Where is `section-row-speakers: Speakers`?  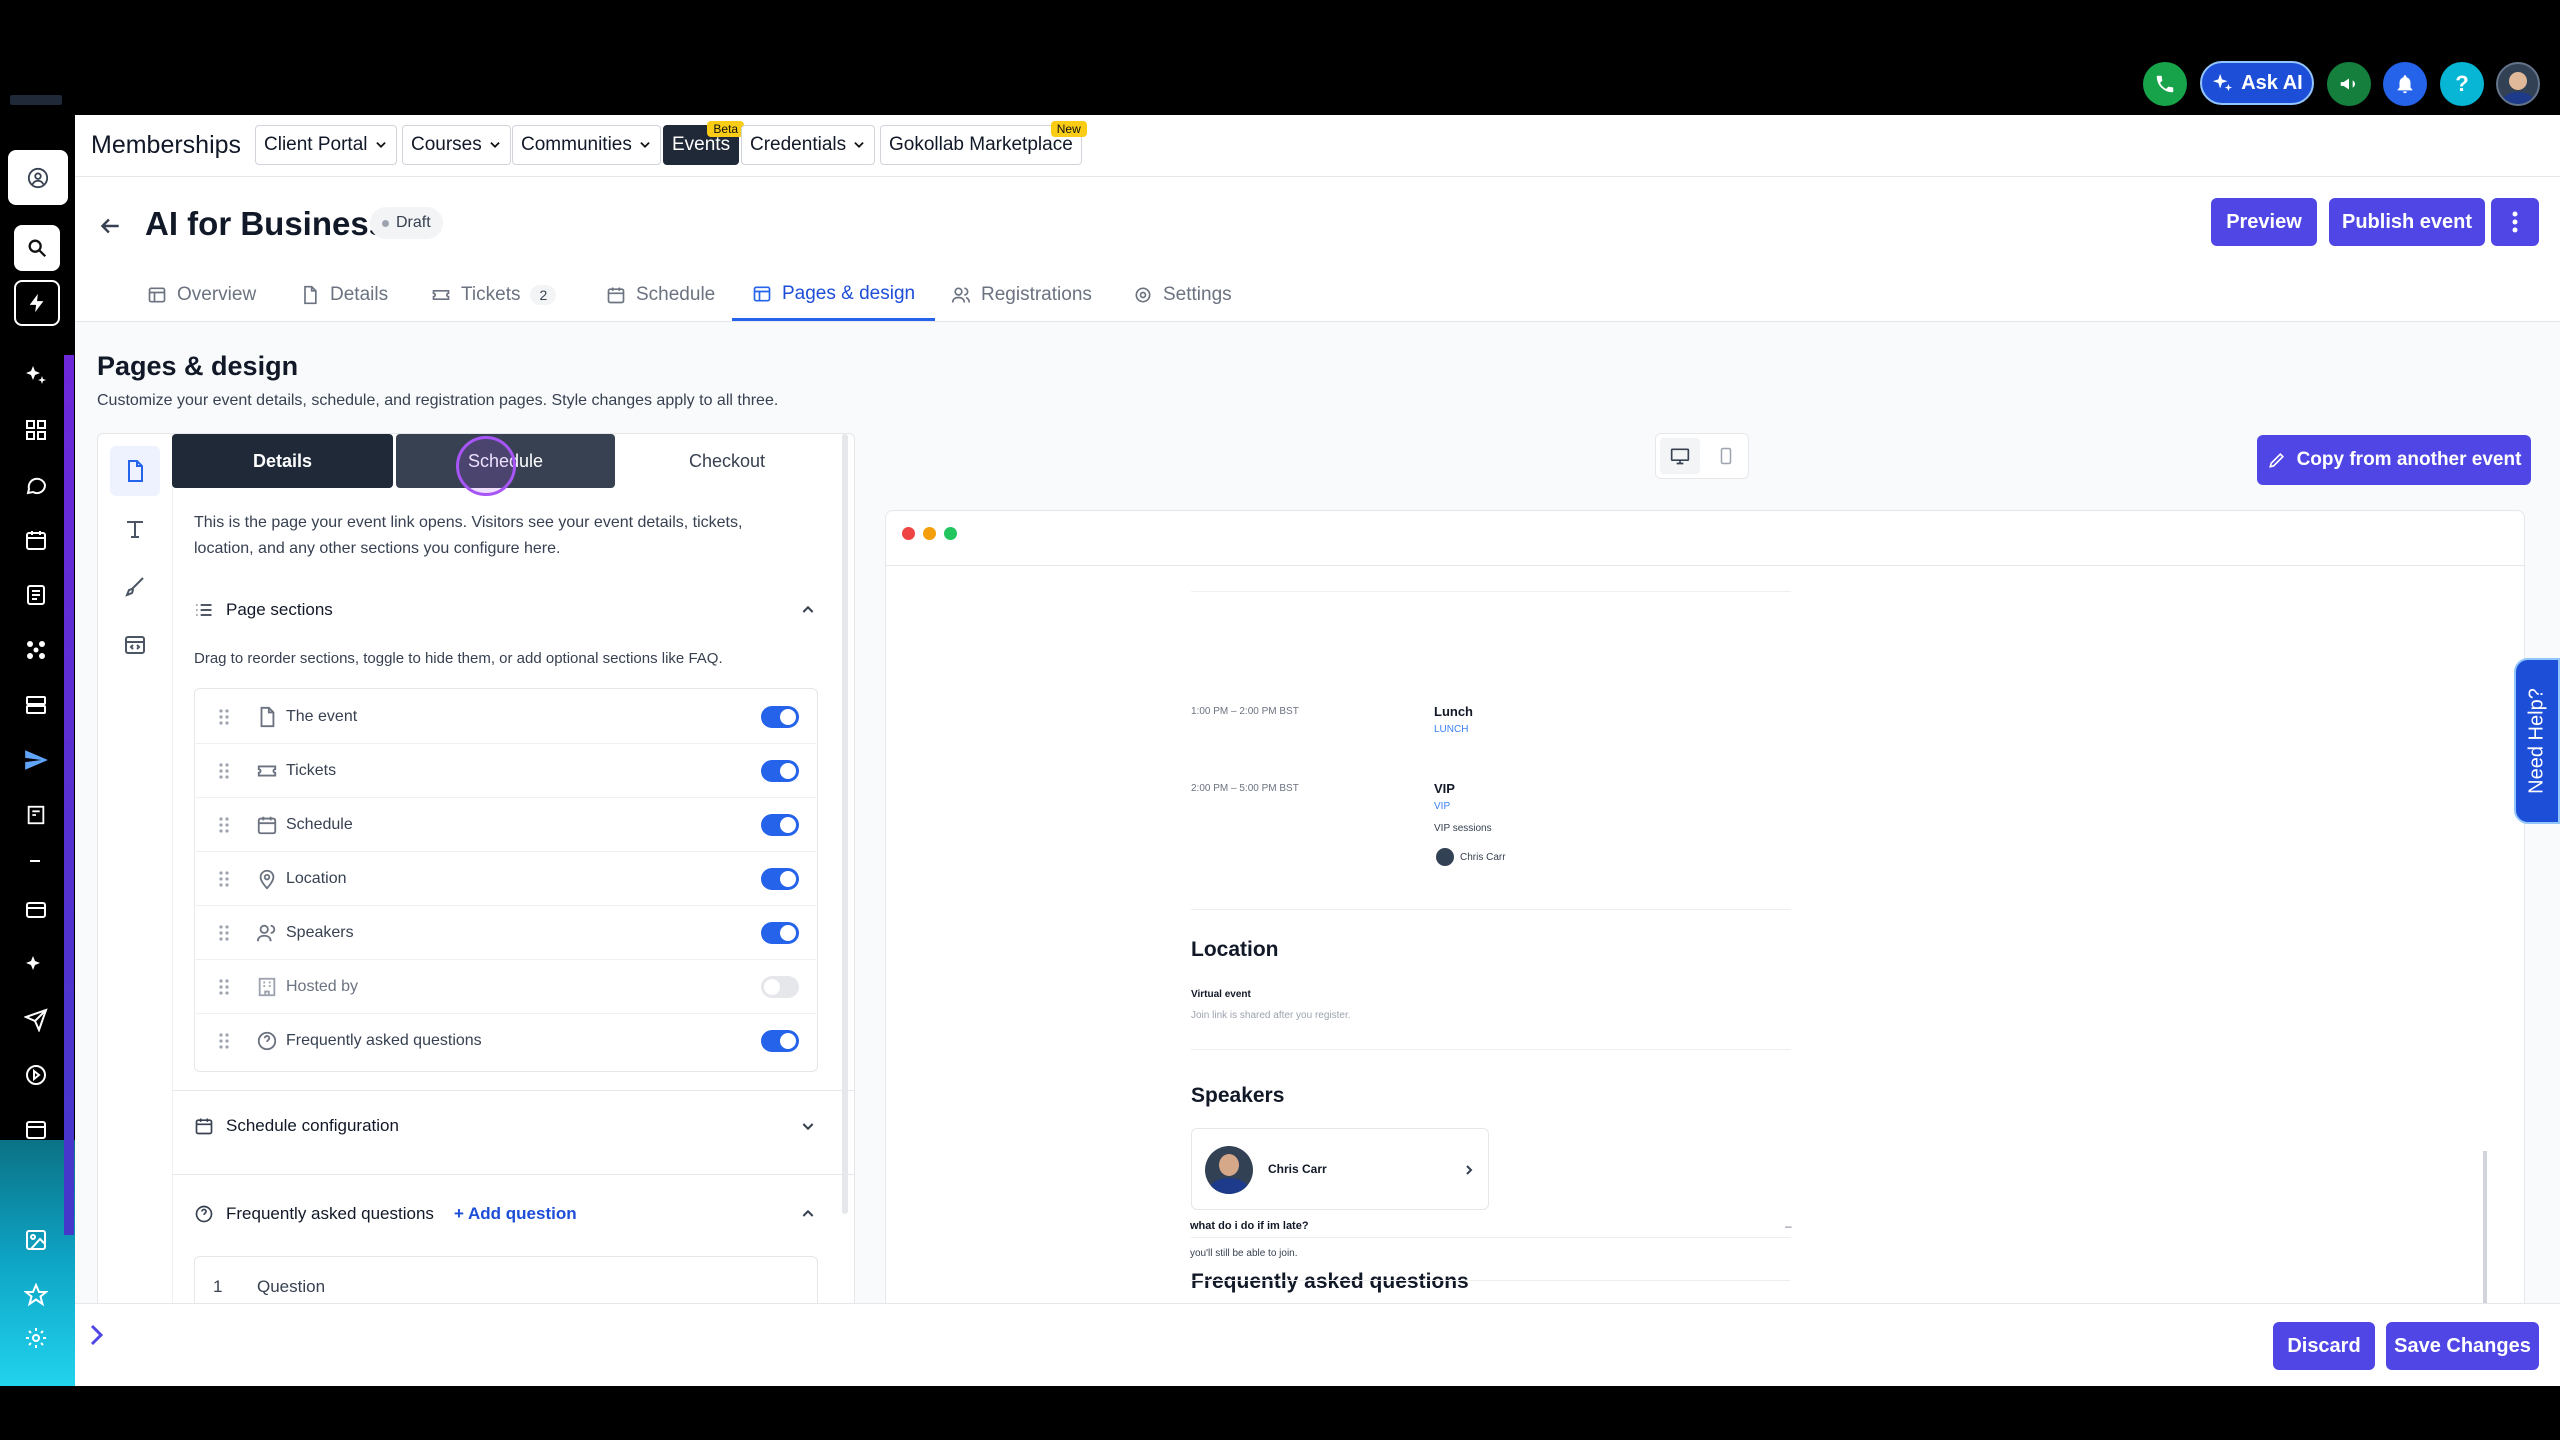 section-row-speakers: Speakers is located at coordinates (506, 933).